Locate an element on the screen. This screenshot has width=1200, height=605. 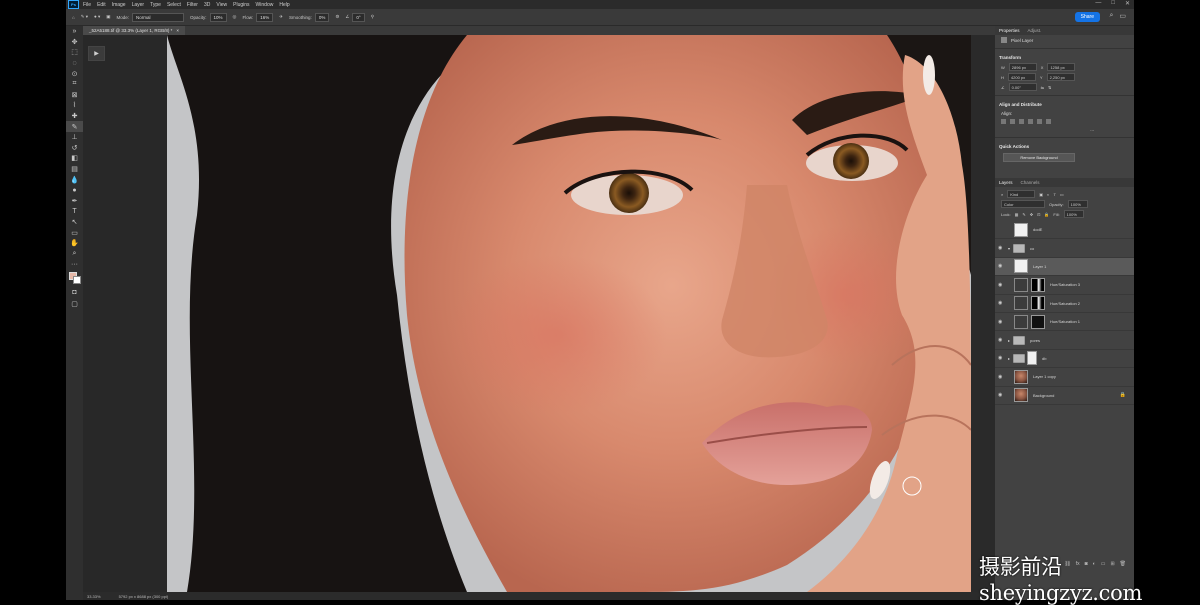
maximize-button: □ is located at coordinates (1113, 3).